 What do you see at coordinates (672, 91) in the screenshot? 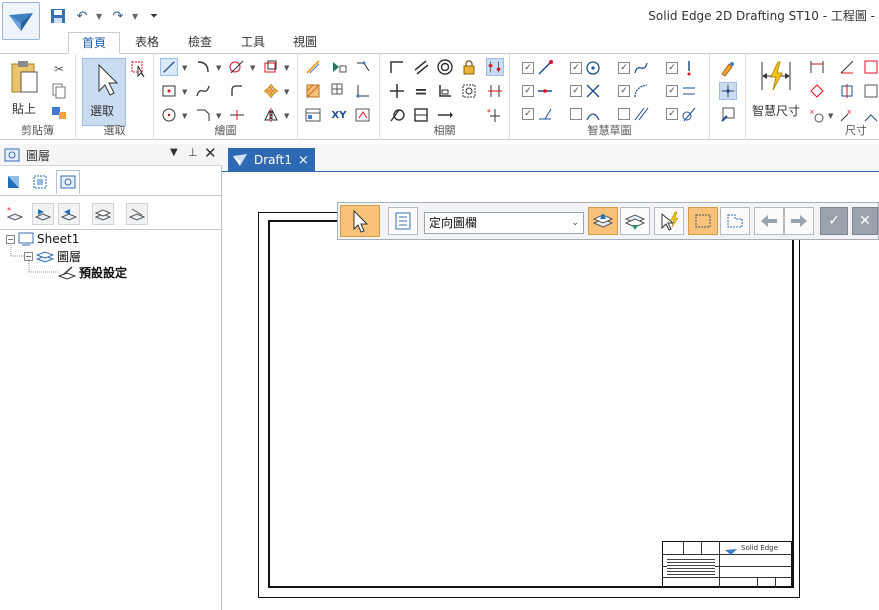
I see `parallel-checkbox: ✓` at bounding box center [672, 91].